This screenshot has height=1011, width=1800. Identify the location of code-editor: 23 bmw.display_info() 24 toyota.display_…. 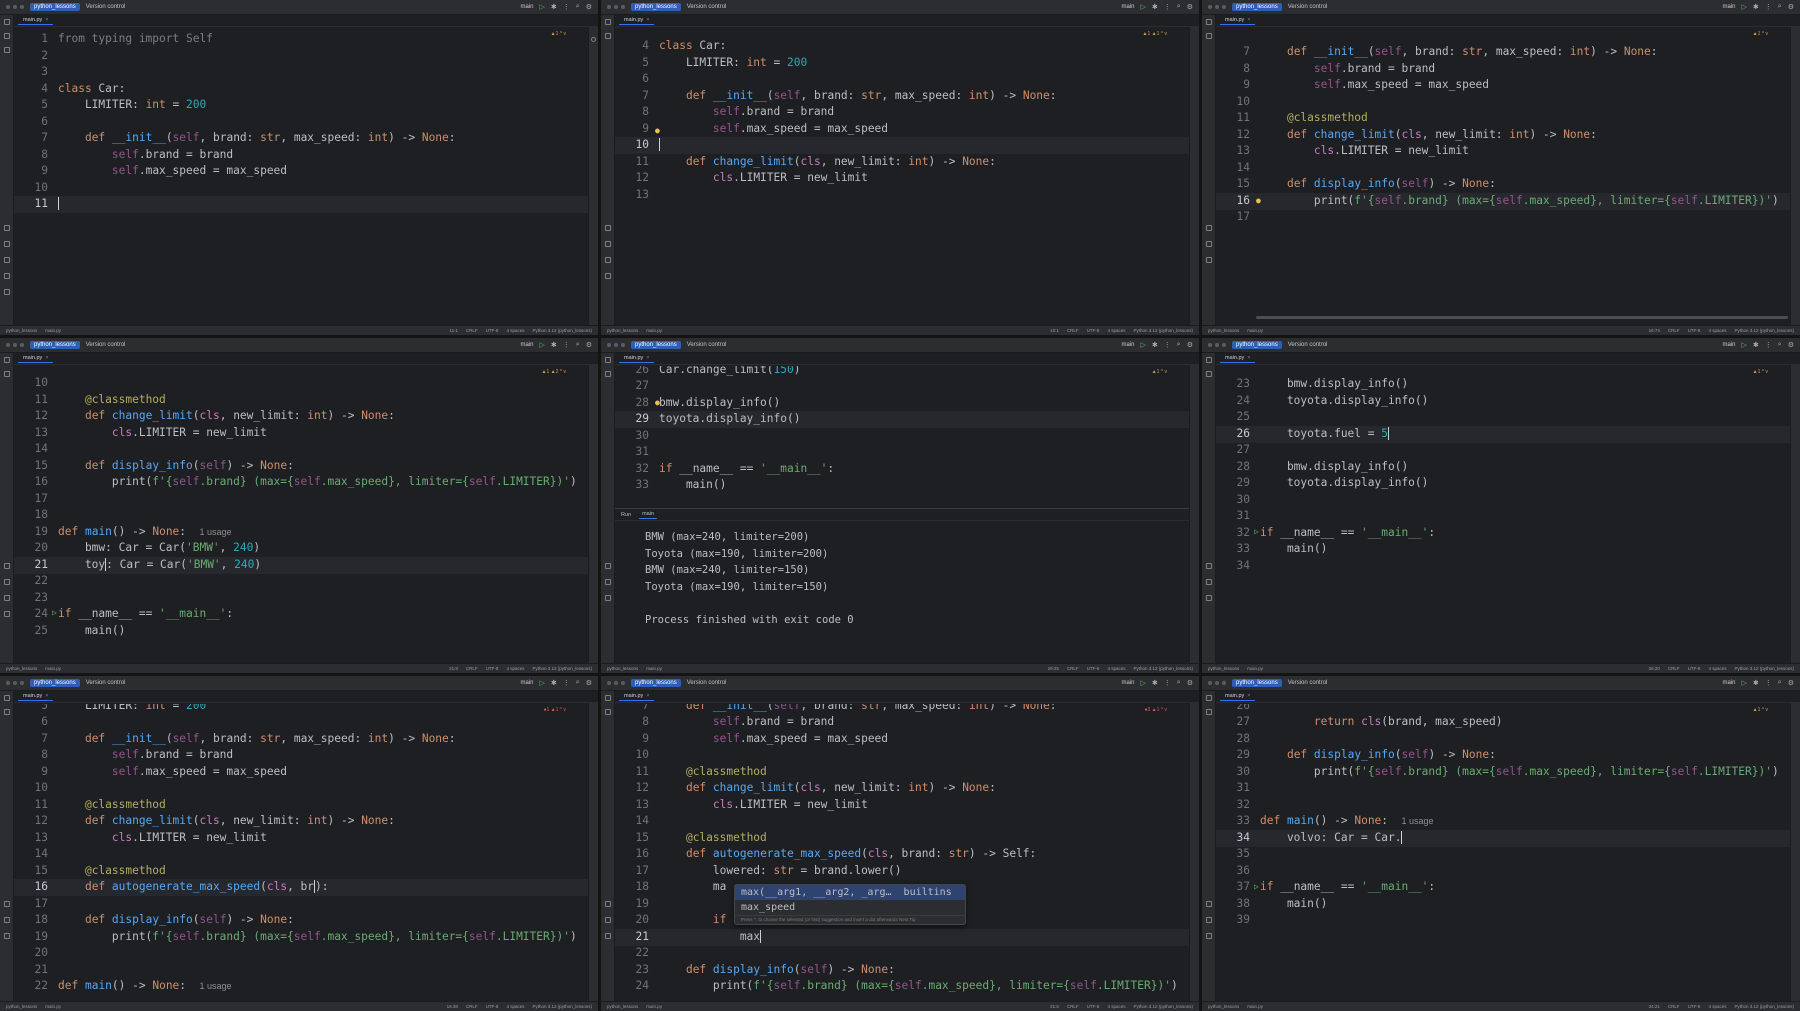
(1503, 514).